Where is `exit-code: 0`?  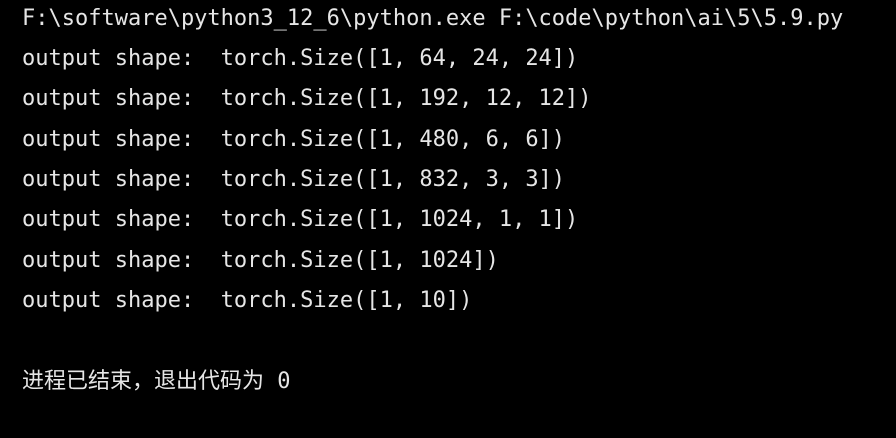
exit-code: 0 is located at coordinates (284, 381).